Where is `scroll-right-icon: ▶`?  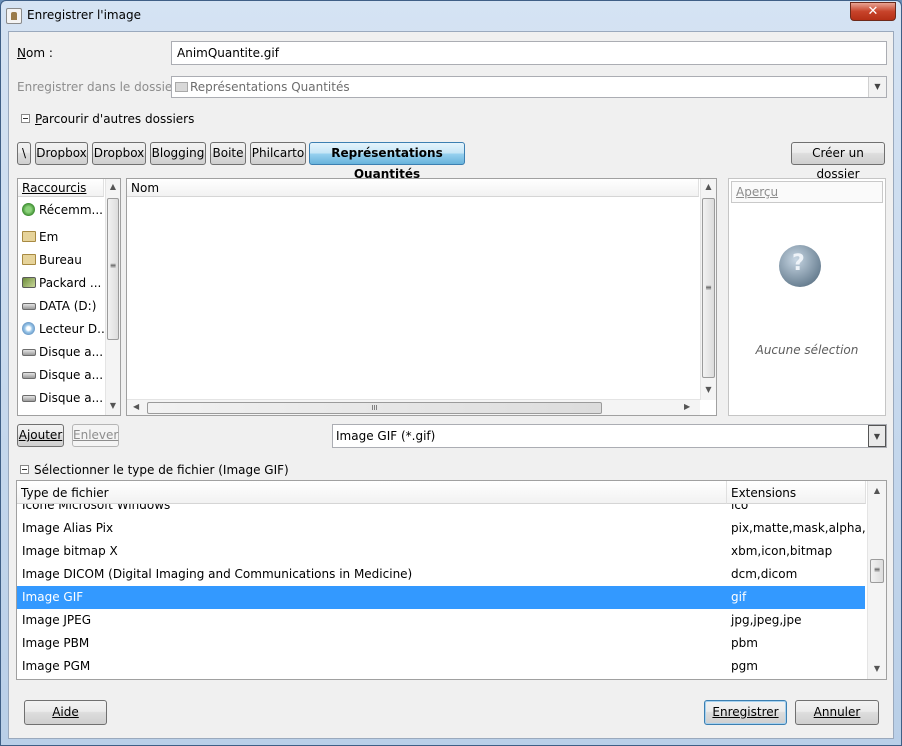 scroll-right-icon: ▶ is located at coordinates (687, 406).